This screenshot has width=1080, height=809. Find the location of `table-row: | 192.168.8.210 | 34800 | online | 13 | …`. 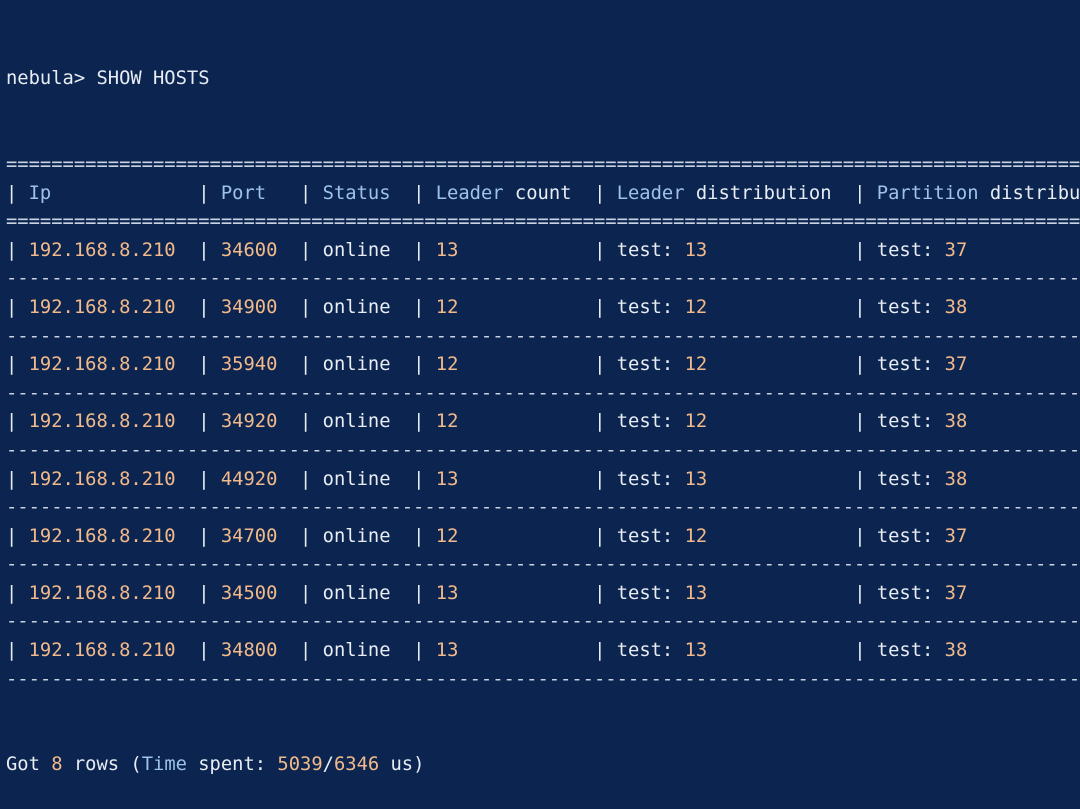

table-row: | 192.168.8.210 | 34800 | online | 13 | … is located at coordinates (487, 651).